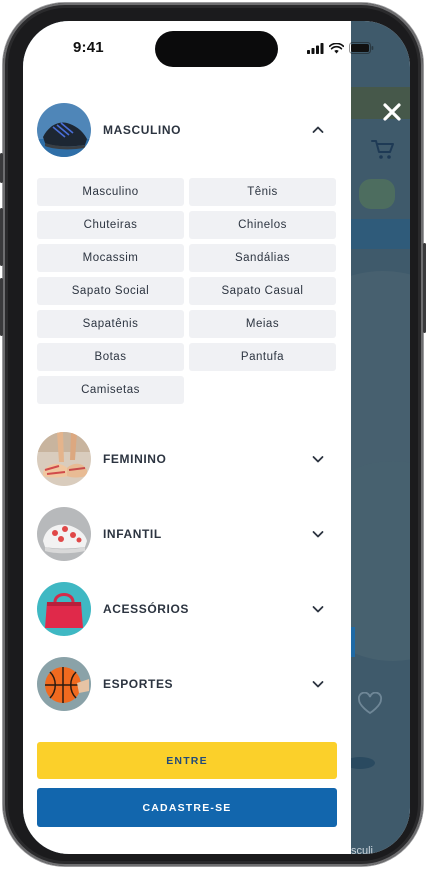  I want to click on battery-icon, so click(361, 48).